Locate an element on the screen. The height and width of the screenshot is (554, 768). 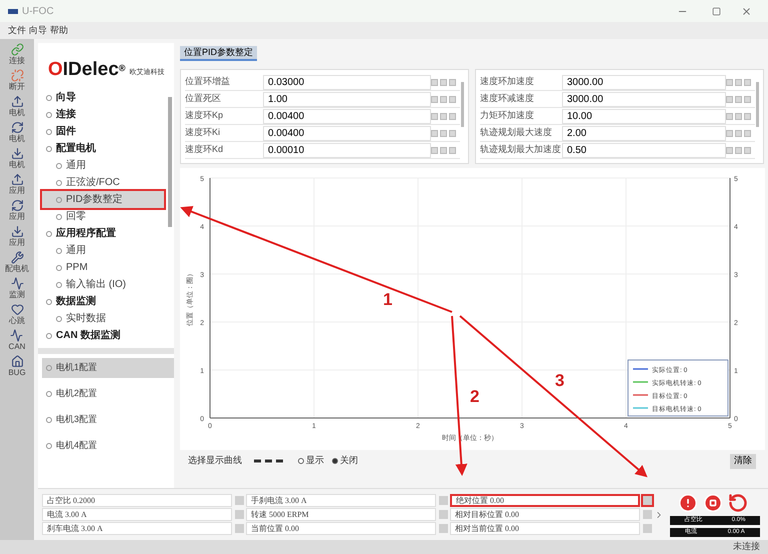
status-text: 未连接 is located at coordinates (746, 547).